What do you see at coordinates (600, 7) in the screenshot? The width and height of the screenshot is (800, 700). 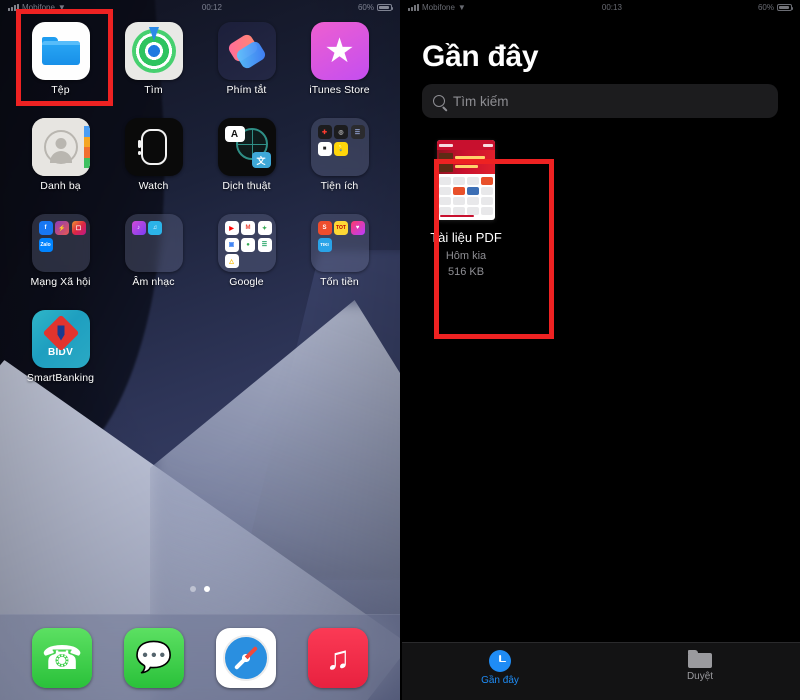 I see `files-status-bar: Mobifone ▼ 00:13 60%` at bounding box center [600, 7].